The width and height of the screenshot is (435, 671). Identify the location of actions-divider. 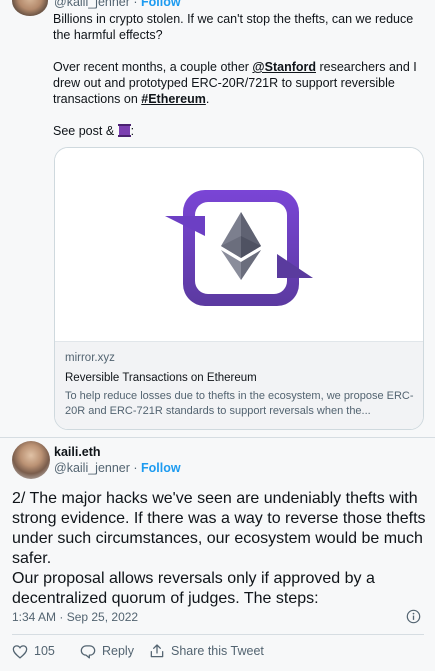
(218, 634).